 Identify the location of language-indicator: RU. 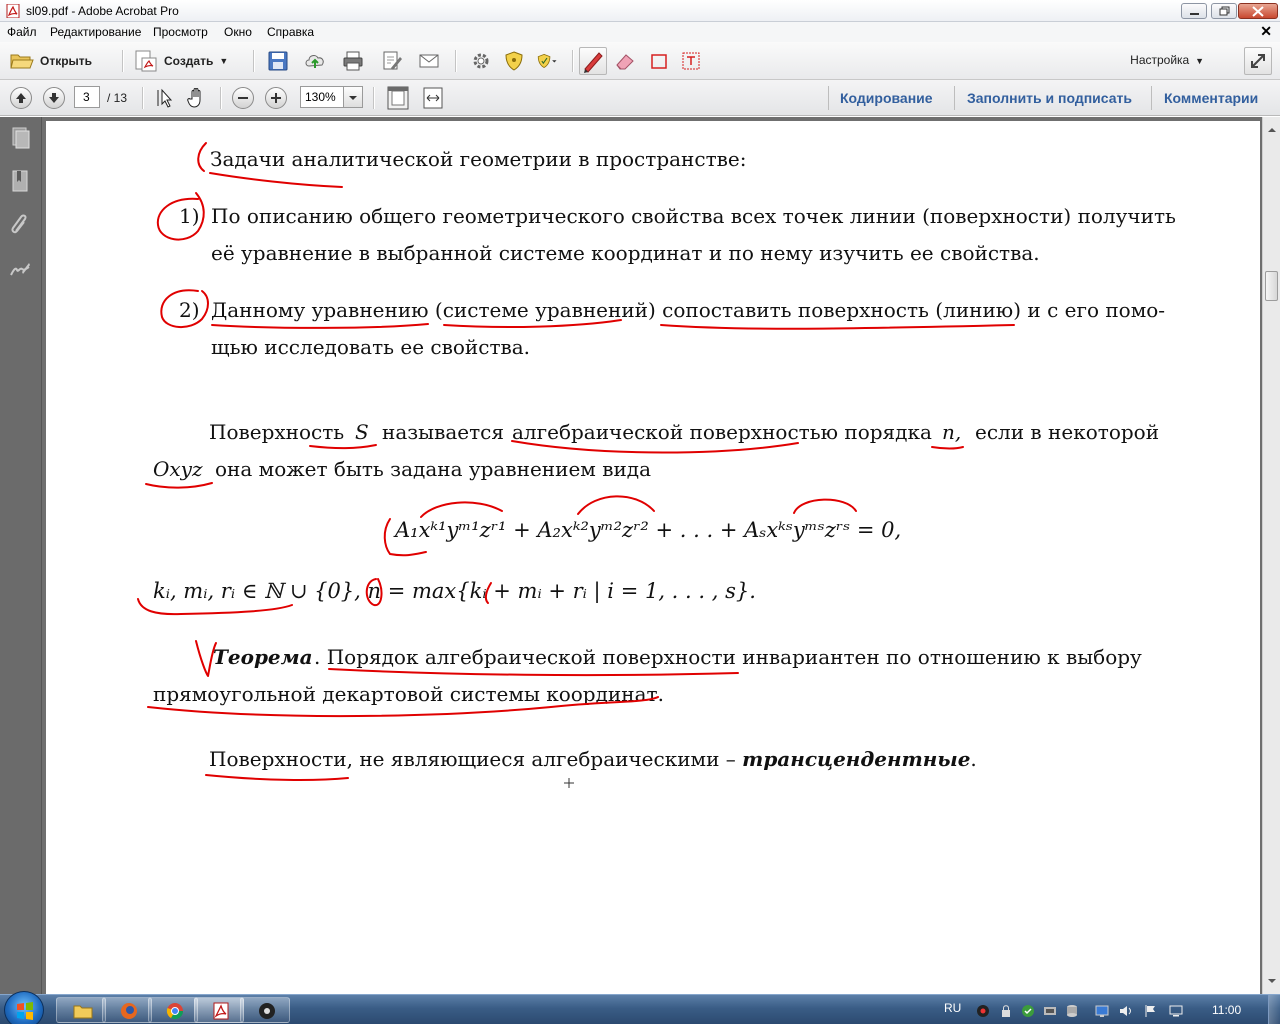
(952, 1008).